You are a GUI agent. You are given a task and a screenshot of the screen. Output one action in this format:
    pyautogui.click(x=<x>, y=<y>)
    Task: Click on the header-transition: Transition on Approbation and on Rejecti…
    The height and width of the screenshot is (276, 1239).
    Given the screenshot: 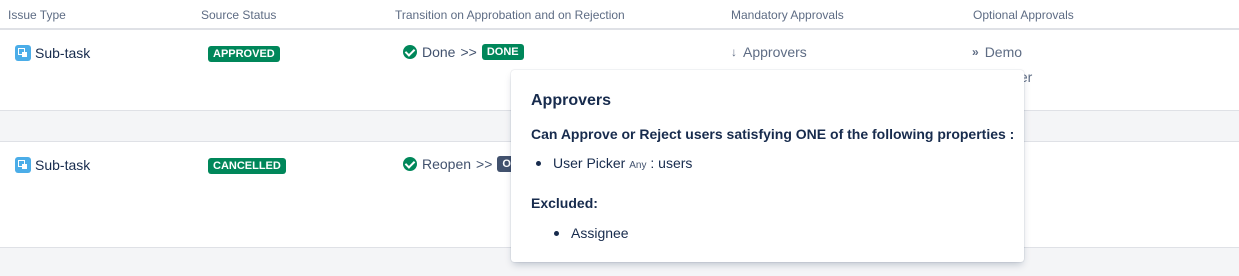 What is the action you would take?
    pyautogui.click(x=510, y=15)
    